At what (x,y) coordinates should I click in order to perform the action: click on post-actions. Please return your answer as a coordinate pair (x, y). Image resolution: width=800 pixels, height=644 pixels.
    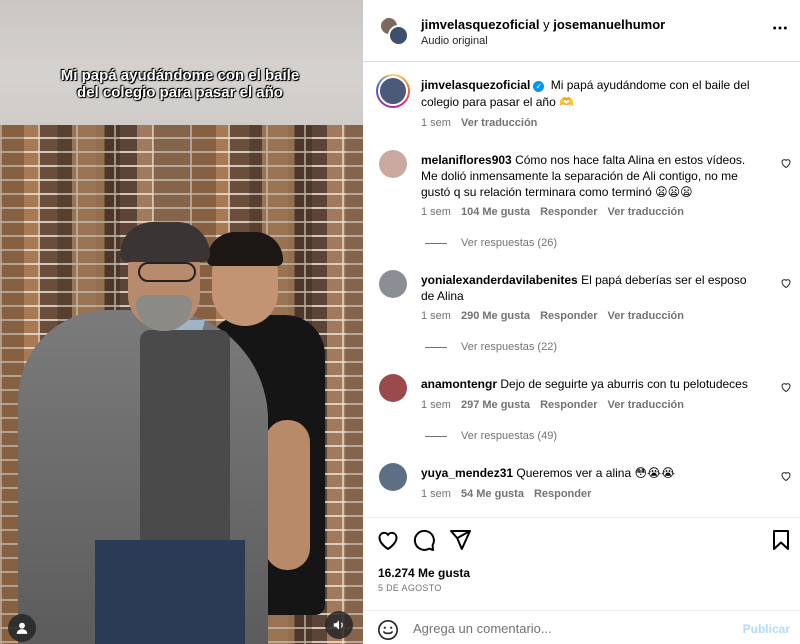
    Looking at the image, I should click on (581, 542).